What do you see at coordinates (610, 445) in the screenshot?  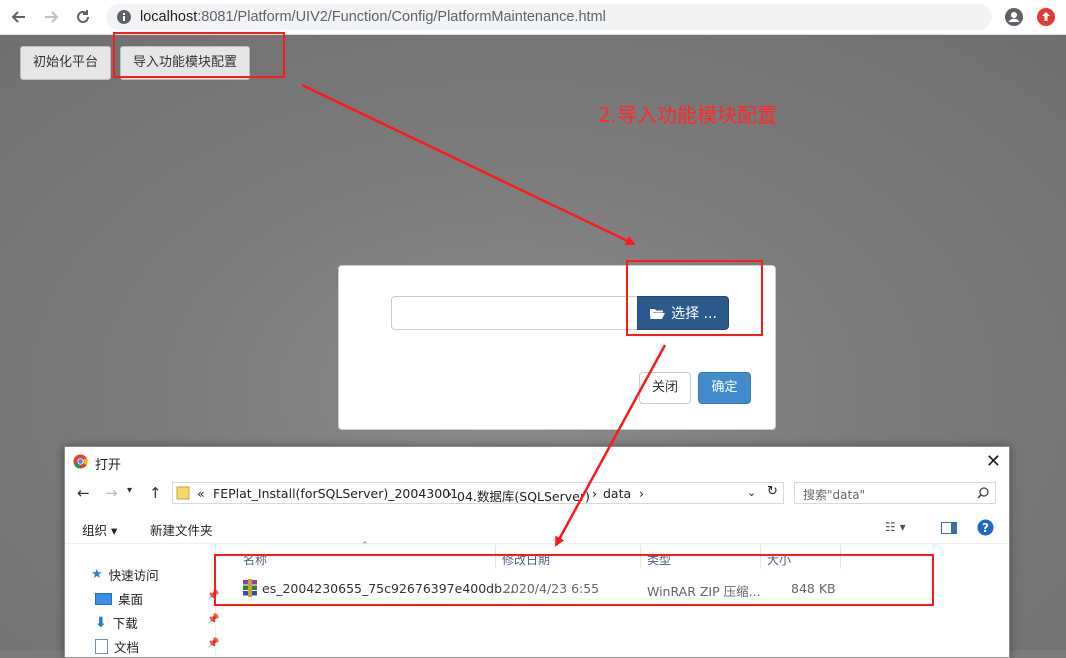 I see `arrow-to-file` at bounding box center [610, 445].